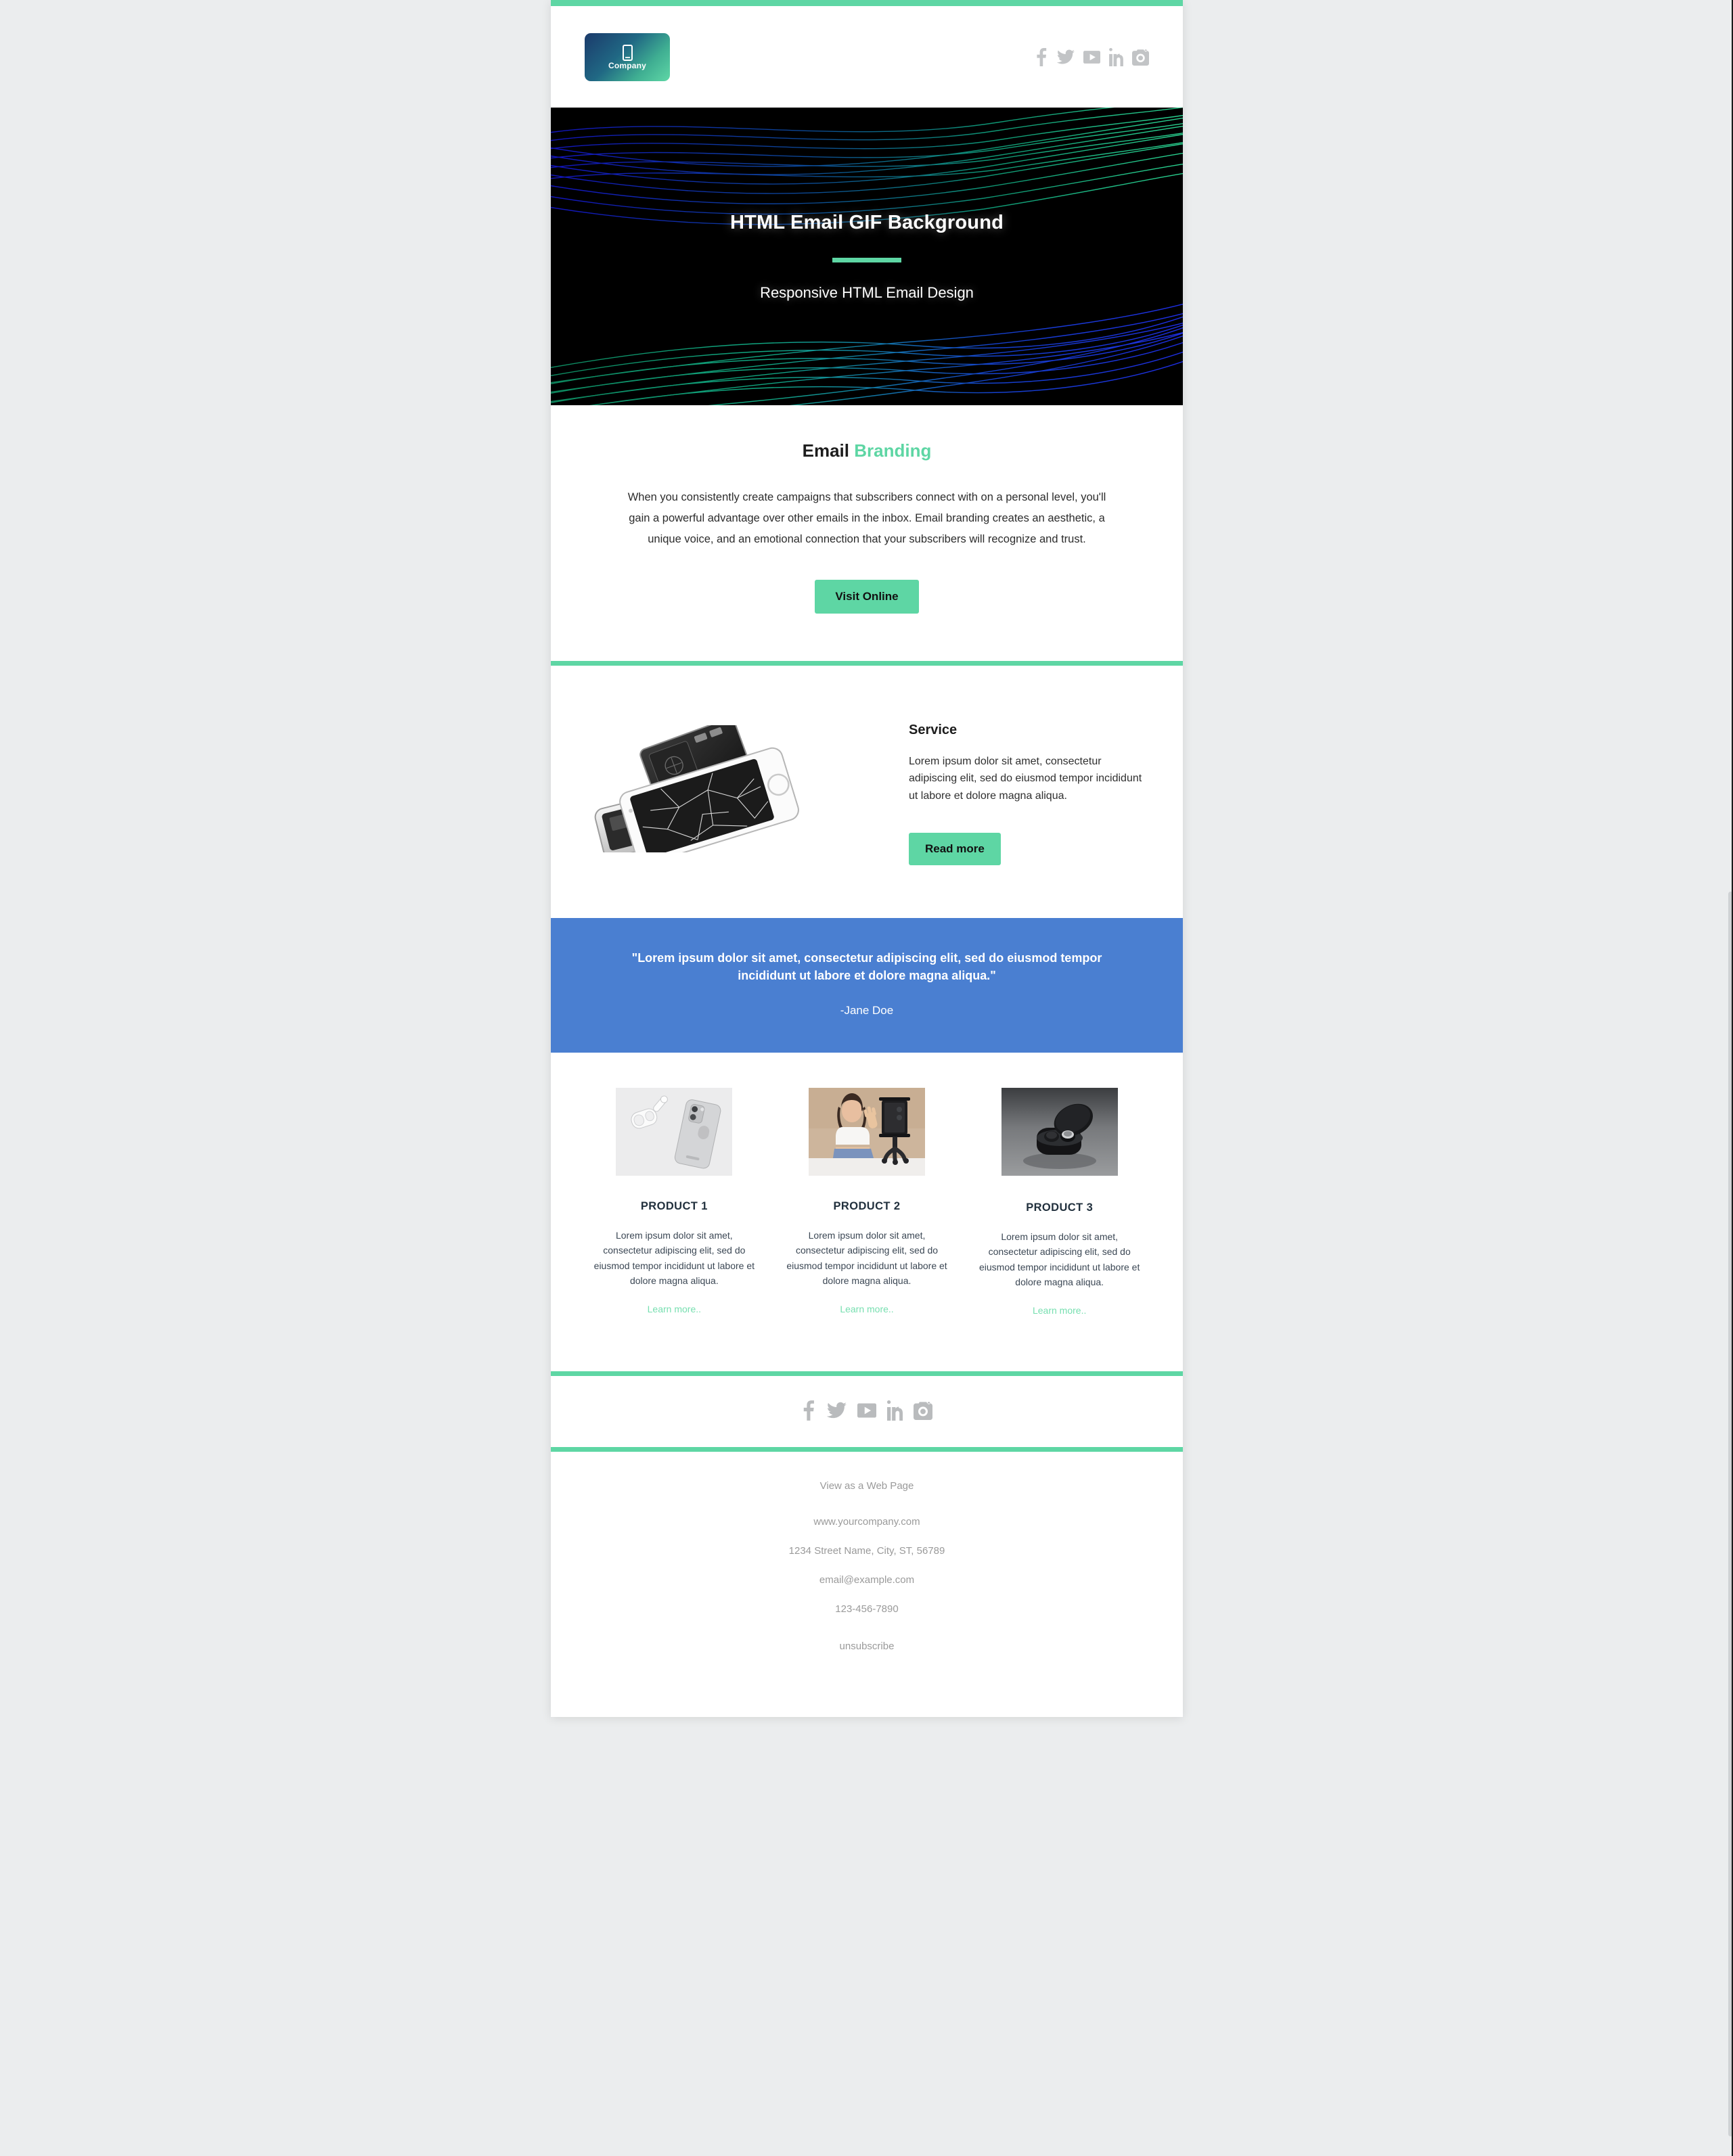  I want to click on footer-social-links, so click(867, 1411).